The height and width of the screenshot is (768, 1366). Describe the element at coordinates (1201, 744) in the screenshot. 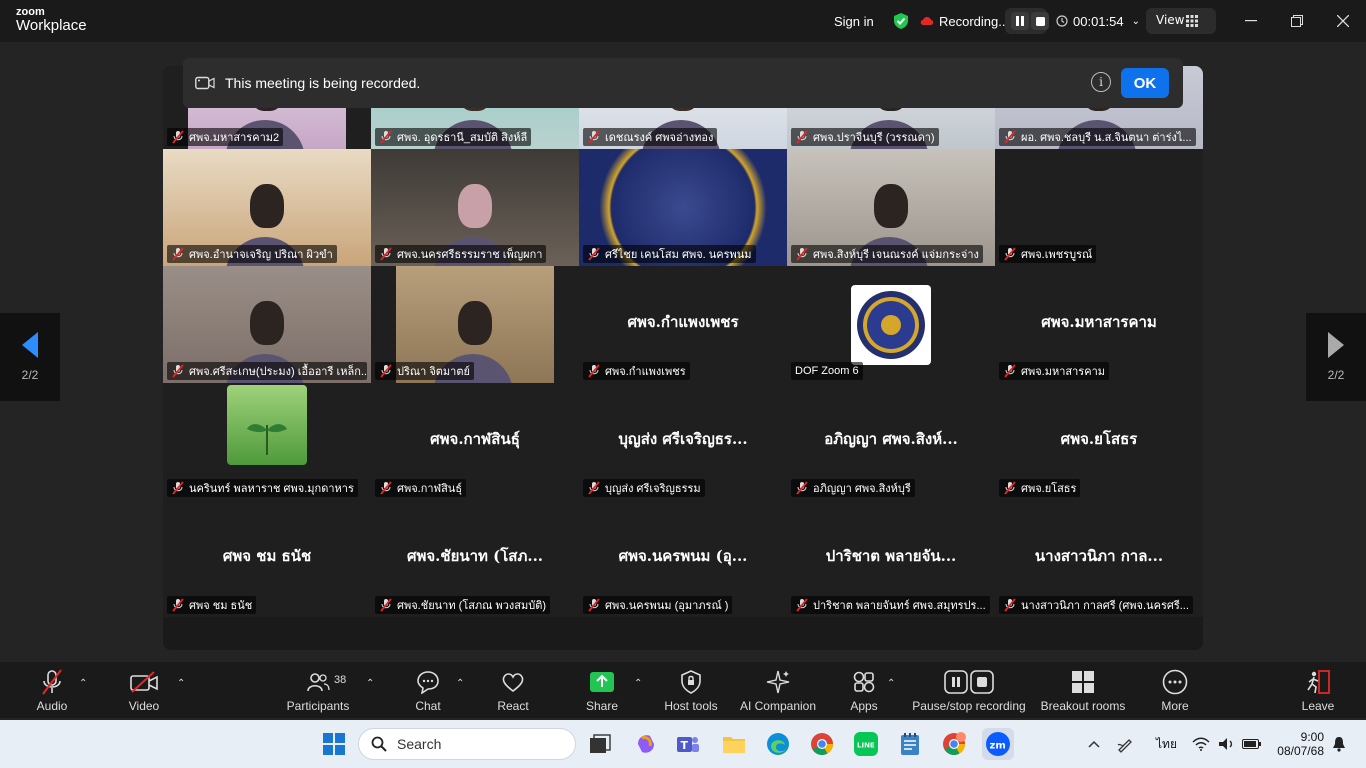

I see `wifi-icon` at that location.